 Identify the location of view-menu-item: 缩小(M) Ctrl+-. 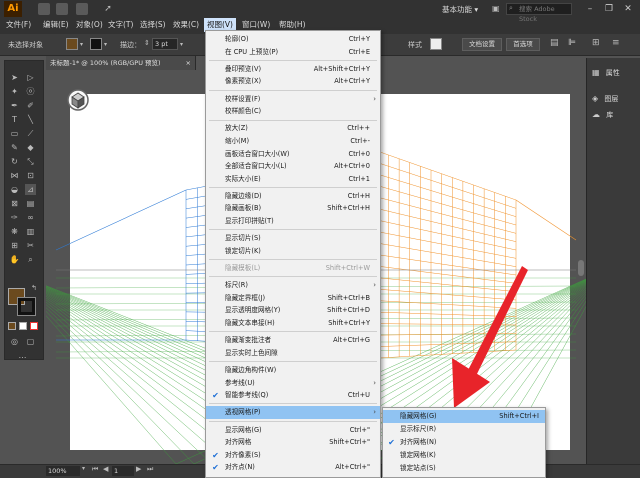
(293, 141).